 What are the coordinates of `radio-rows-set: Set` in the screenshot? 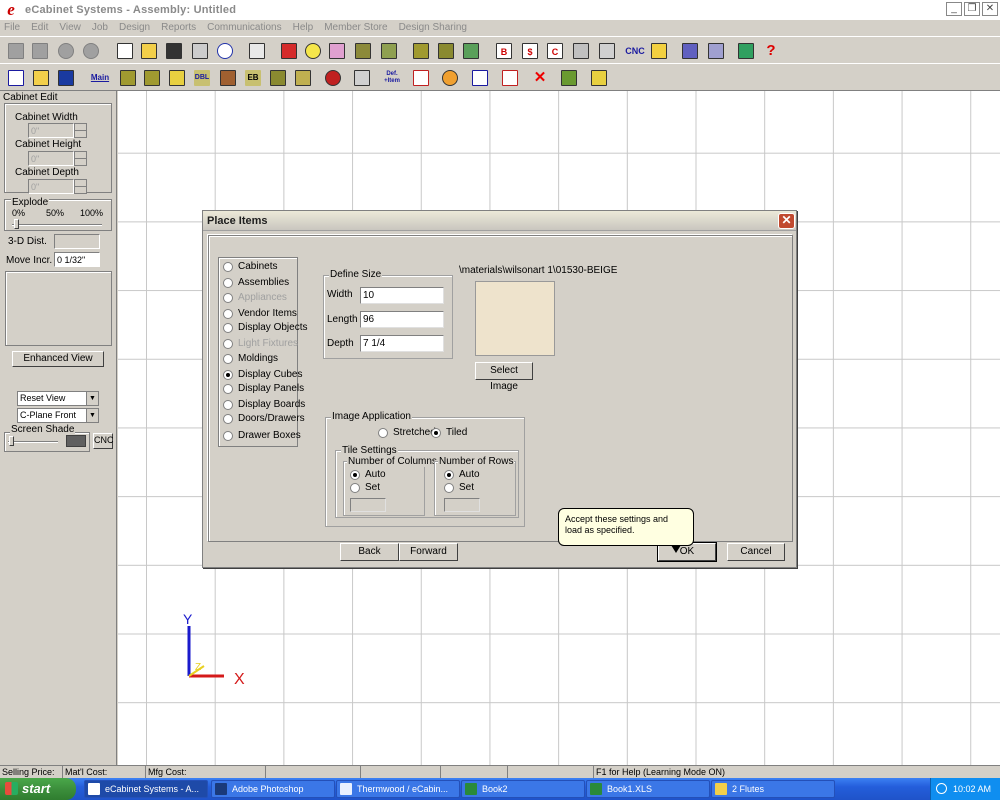 It's located at (459, 487).